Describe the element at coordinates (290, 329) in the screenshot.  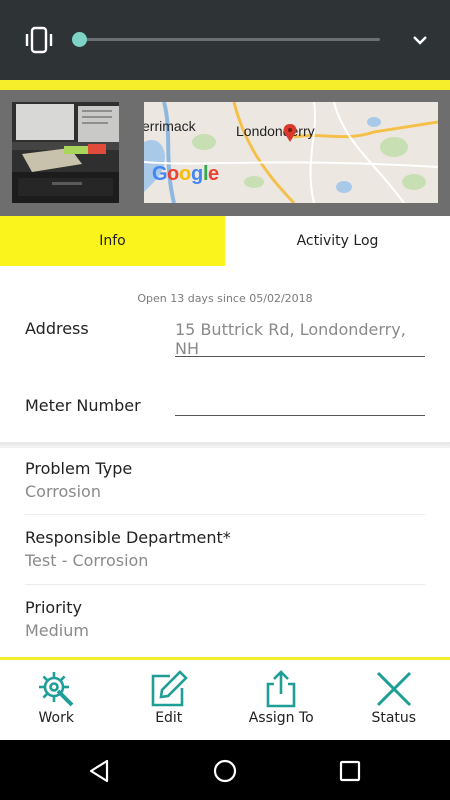
I see `address-line-1: 15 Buttrick Rd, Londonderry,` at that location.